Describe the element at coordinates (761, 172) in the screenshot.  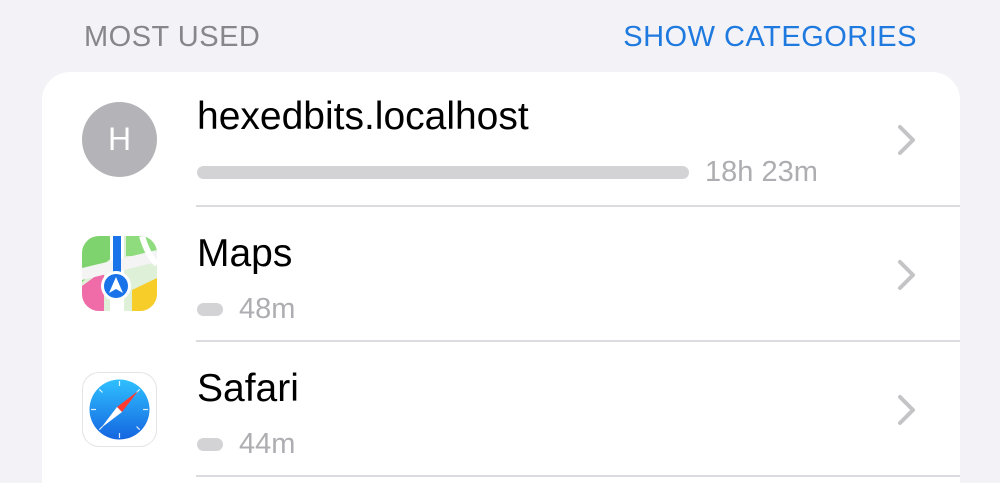
I see `usage-time: 18h 23m` at that location.